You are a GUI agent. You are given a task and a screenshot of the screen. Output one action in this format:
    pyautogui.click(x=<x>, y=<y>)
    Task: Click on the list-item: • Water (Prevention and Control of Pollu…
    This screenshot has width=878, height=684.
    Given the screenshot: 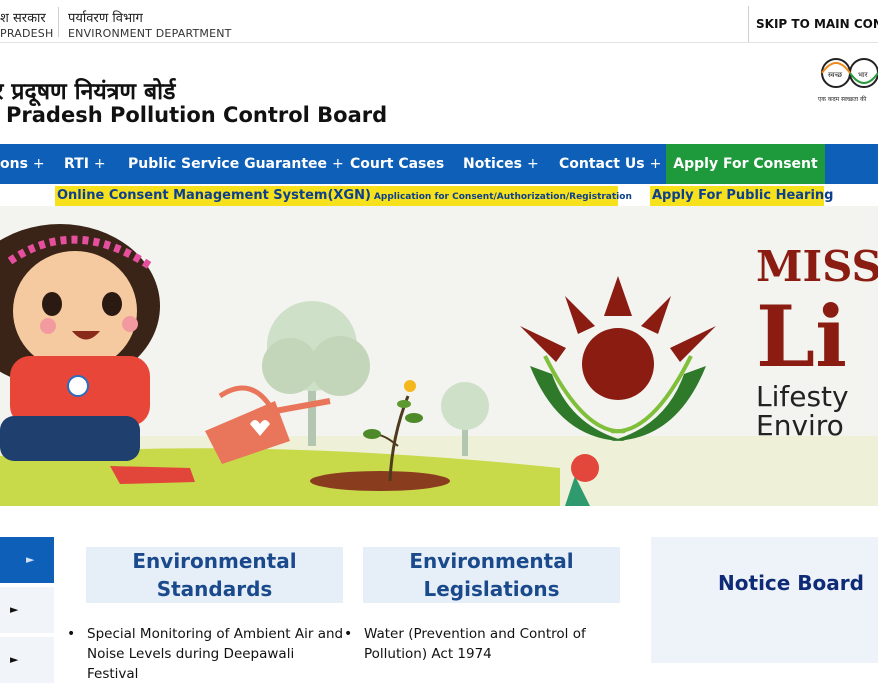 What is the action you would take?
    pyautogui.click(x=485, y=644)
    